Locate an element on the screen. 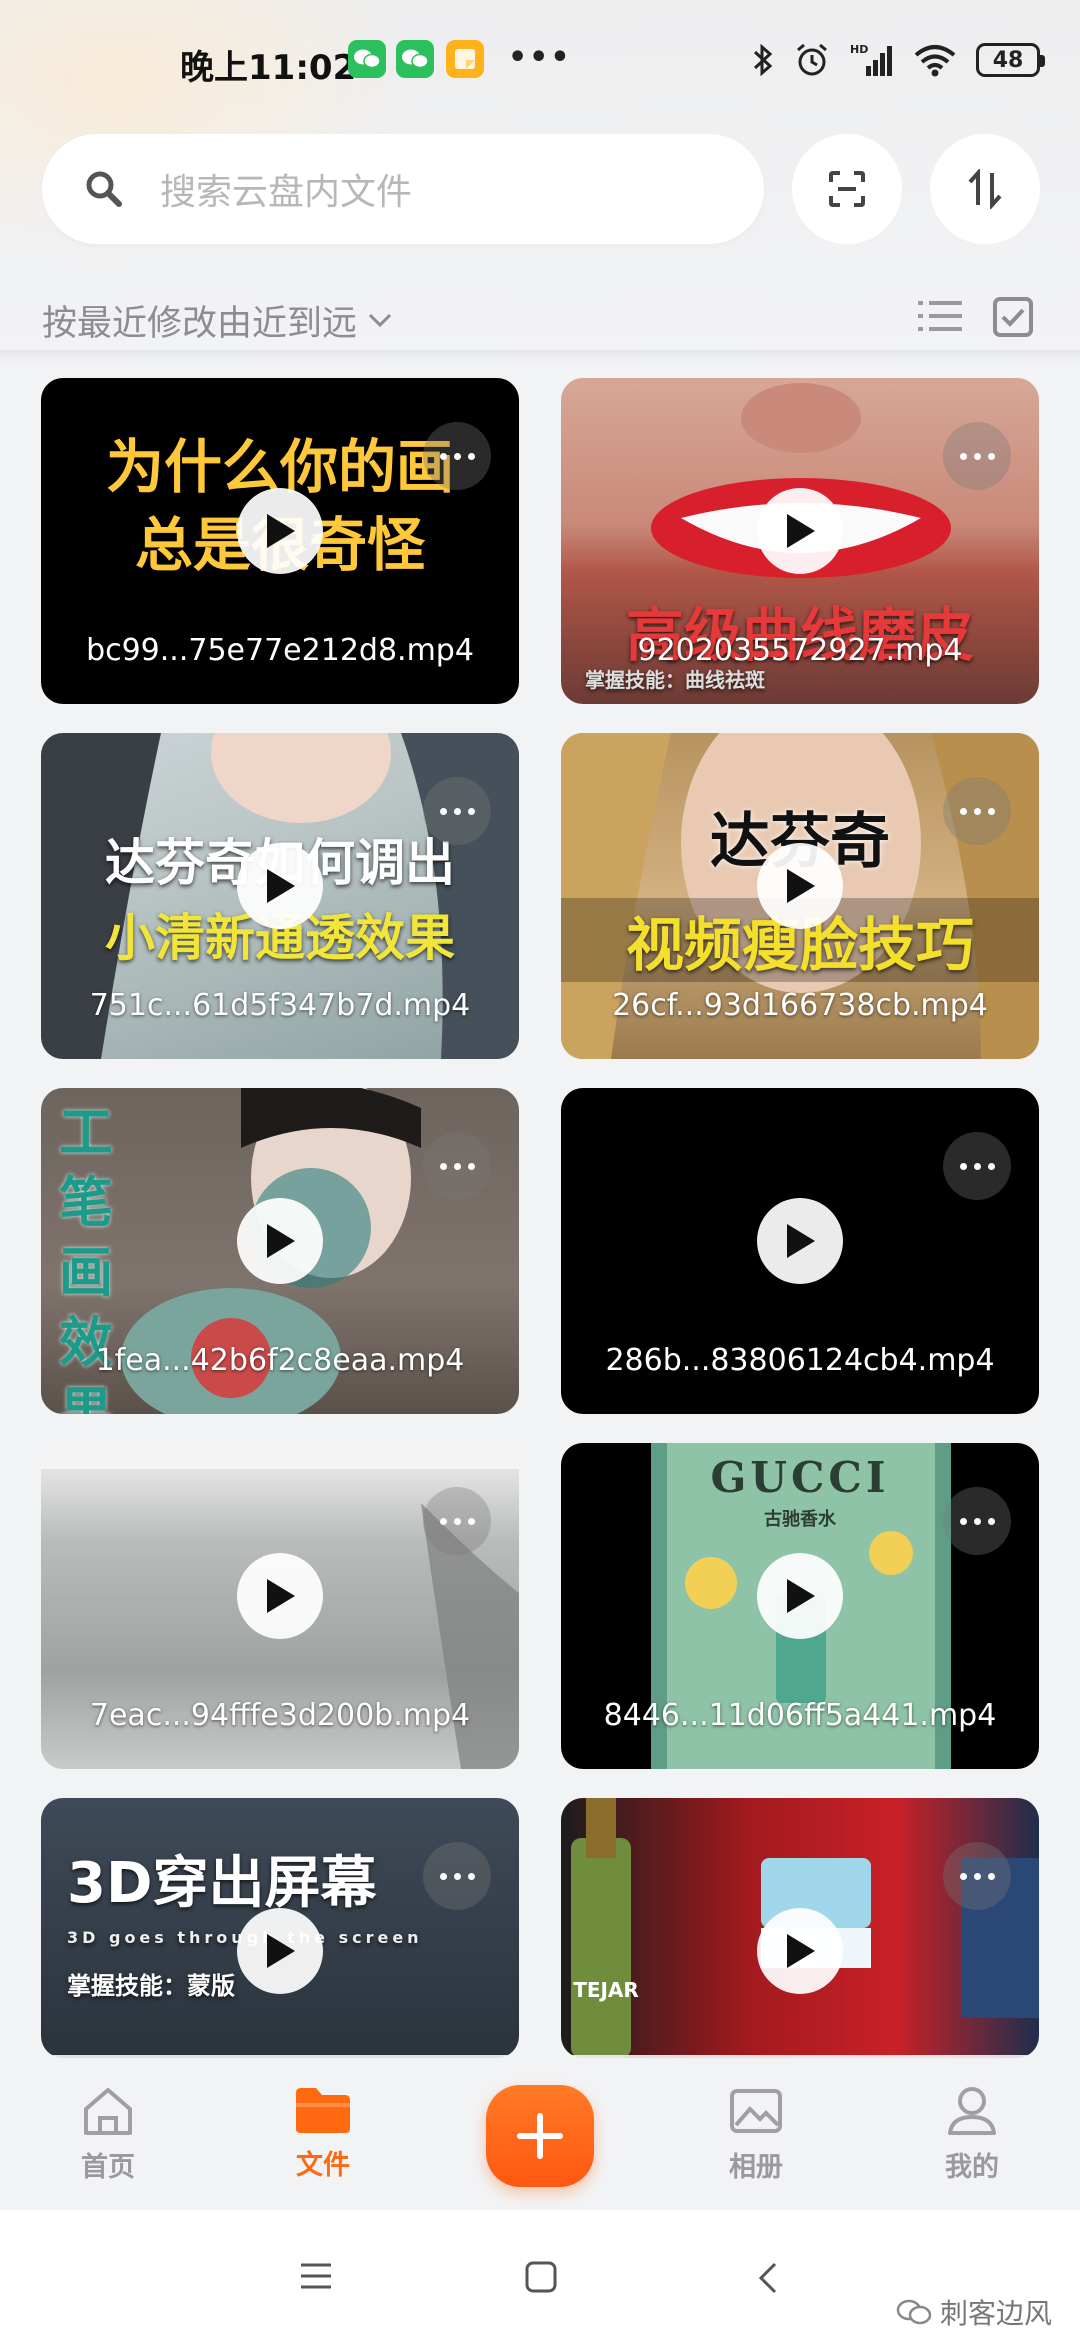 The width and height of the screenshot is (1080, 2340). folder-icon is located at coordinates (323, 2110).